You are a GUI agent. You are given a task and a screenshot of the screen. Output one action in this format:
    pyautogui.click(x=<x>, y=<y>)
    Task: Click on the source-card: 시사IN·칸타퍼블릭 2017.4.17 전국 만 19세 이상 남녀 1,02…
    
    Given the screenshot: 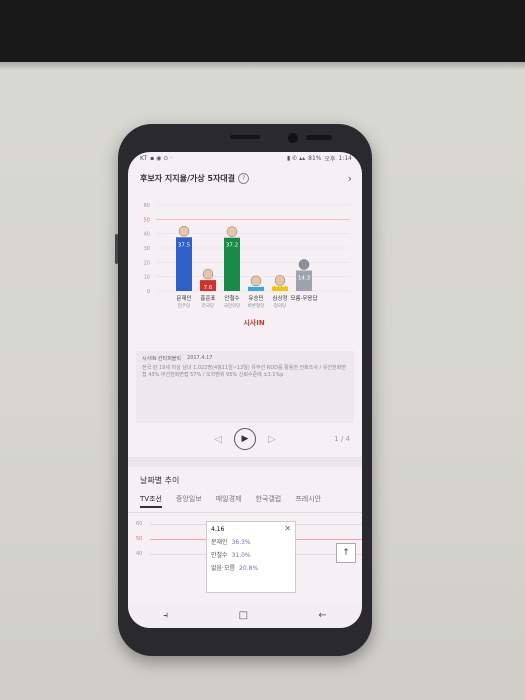 What is the action you would take?
    pyautogui.click(x=245, y=387)
    